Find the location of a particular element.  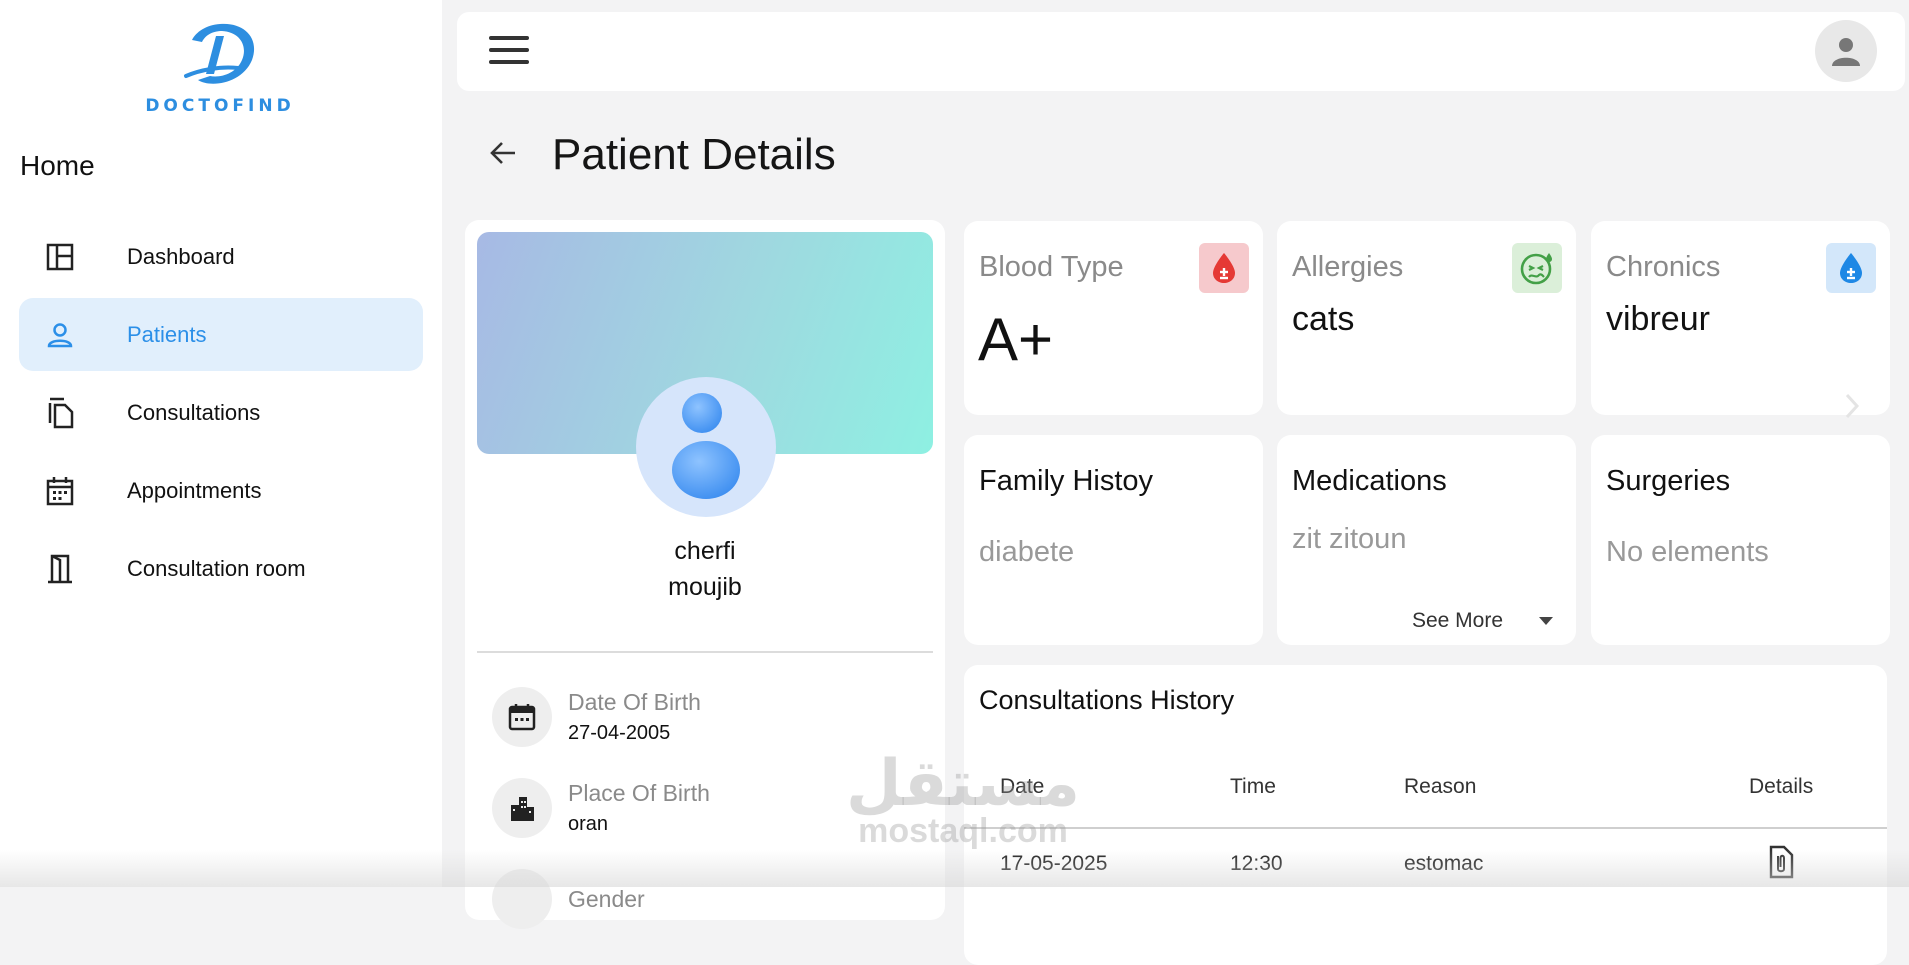

info-value: 27-04-2005 is located at coordinates (619, 733).